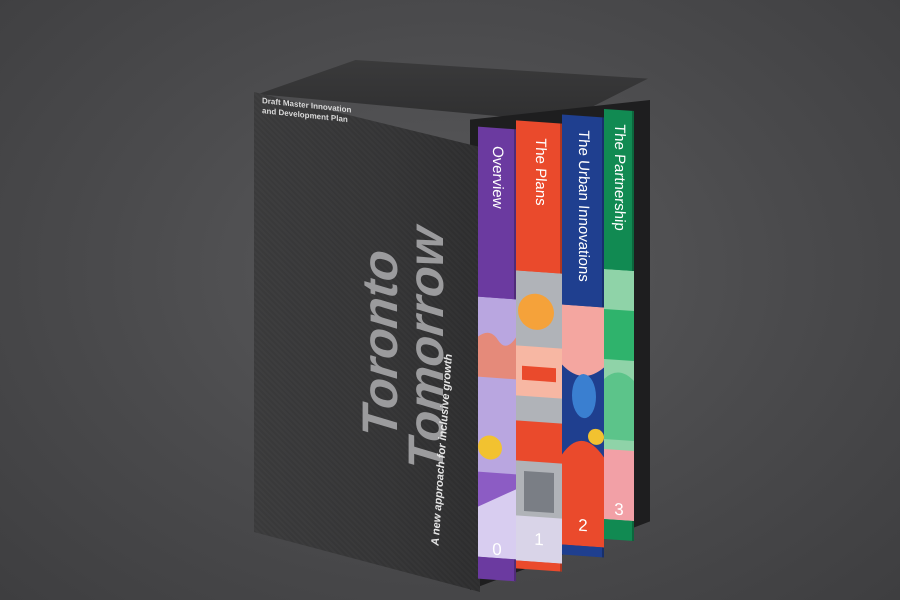 The height and width of the screenshot is (600, 900). Describe the element at coordinates (540, 172) in the screenshot. I see `book-title: The Plans` at that location.